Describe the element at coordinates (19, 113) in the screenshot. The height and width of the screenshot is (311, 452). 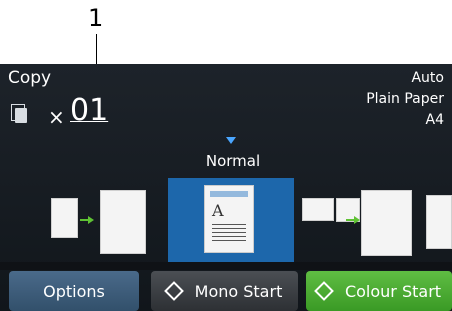
I see `document-copies-icon` at that location.